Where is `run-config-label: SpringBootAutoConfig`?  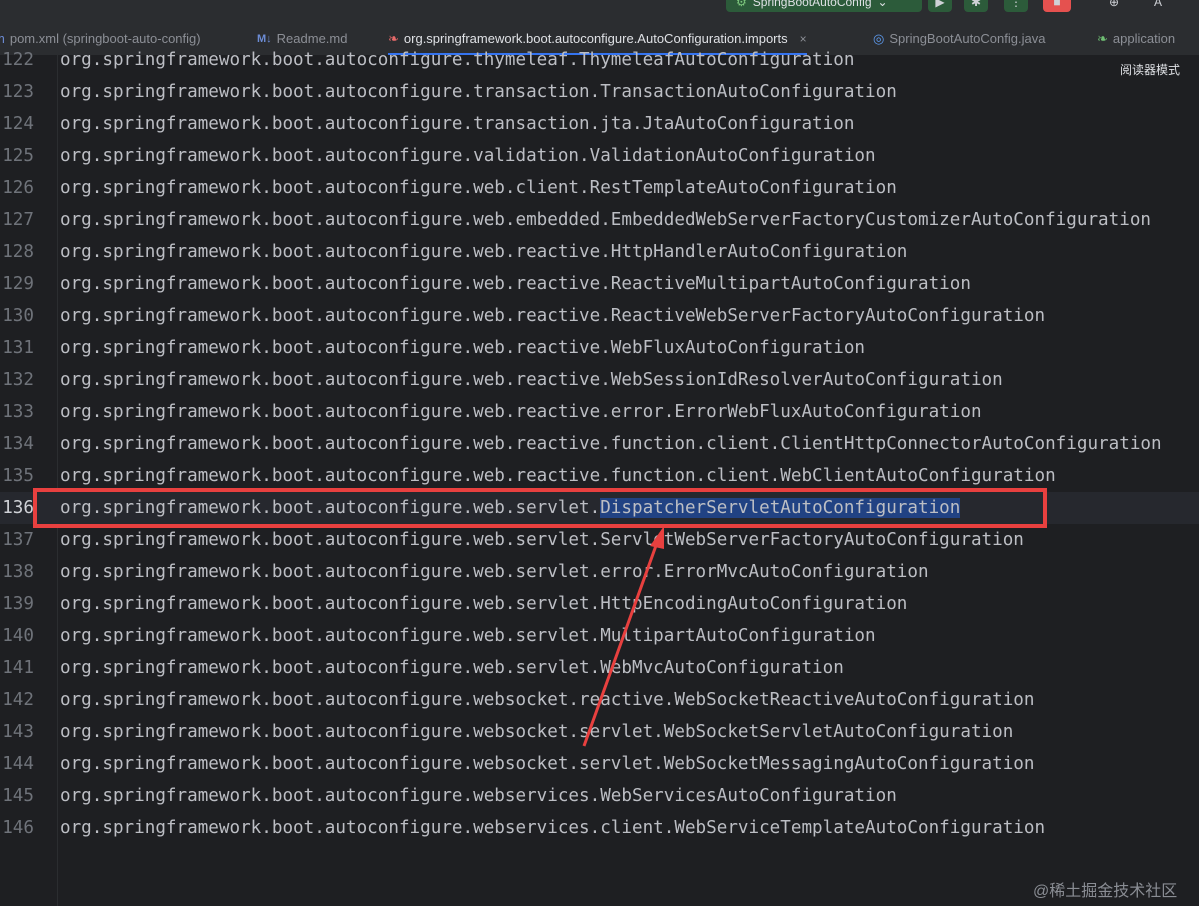
run-config-label: SpringBootAutoConfig is located at coordinates (812, 4).